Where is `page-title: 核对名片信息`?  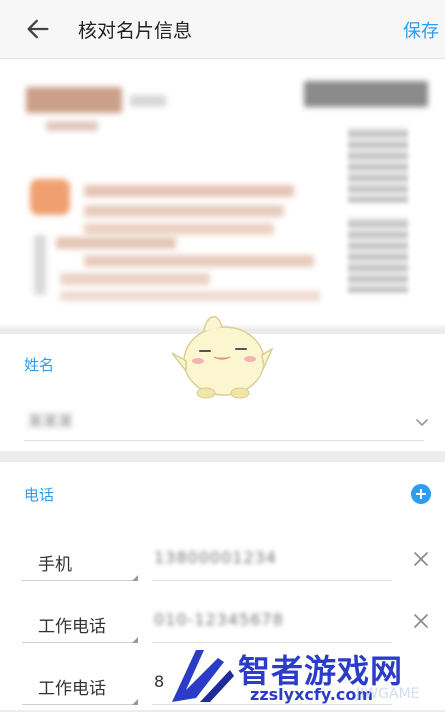 page-title: 核对名片信息 is located at coordinates (135, 31).